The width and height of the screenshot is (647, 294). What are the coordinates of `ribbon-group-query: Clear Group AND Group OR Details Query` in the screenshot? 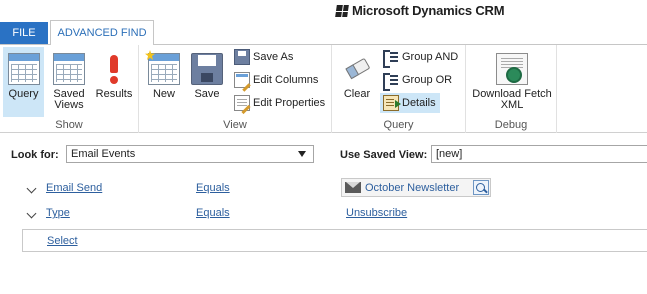 It's located at (399, 89).